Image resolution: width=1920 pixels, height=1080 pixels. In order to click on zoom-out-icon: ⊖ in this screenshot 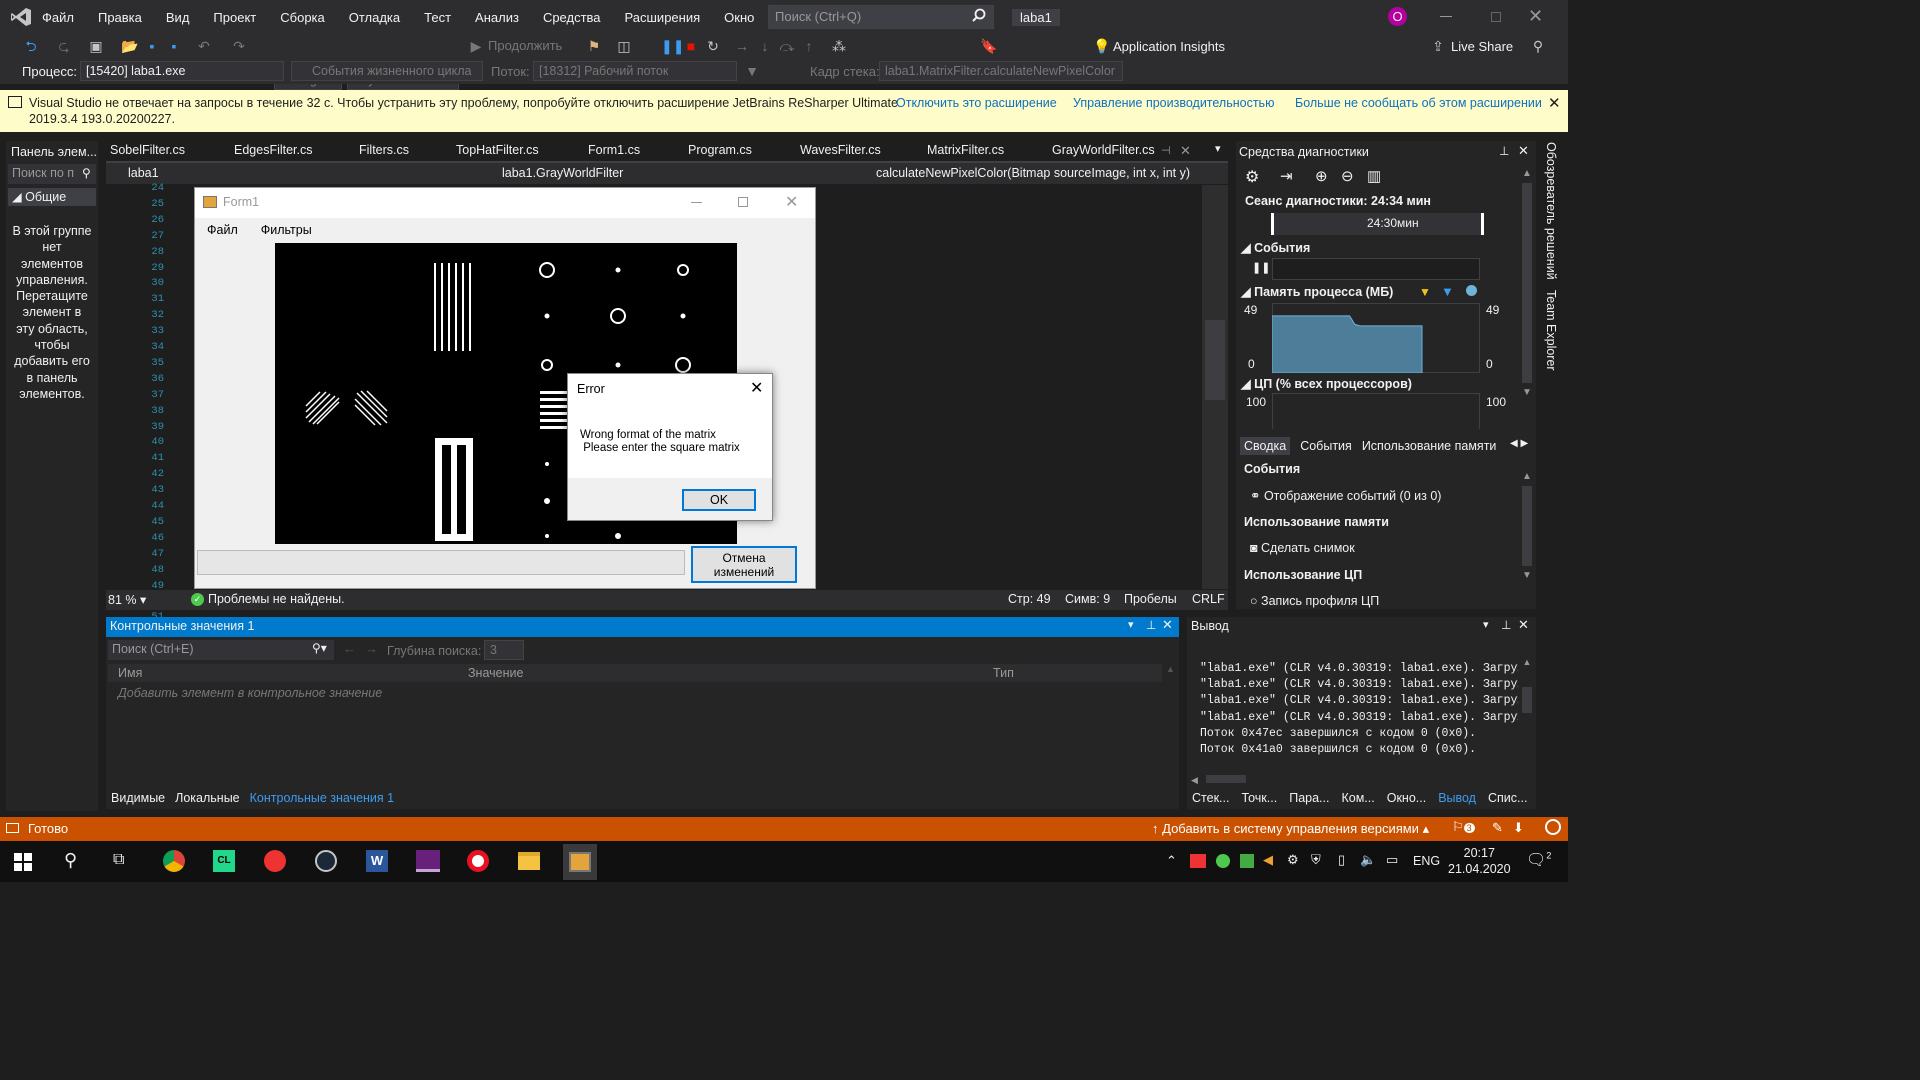, I will do `click(1347, 176)`.